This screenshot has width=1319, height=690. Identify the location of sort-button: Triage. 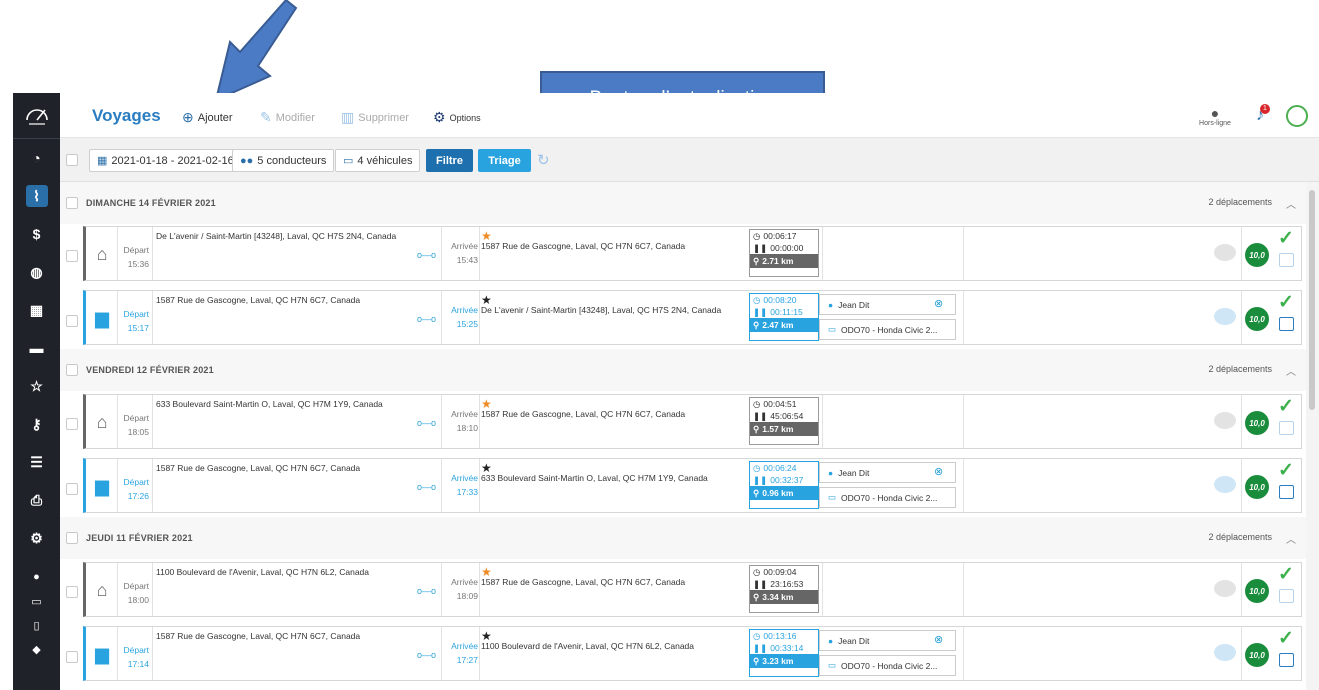
(504, 160).